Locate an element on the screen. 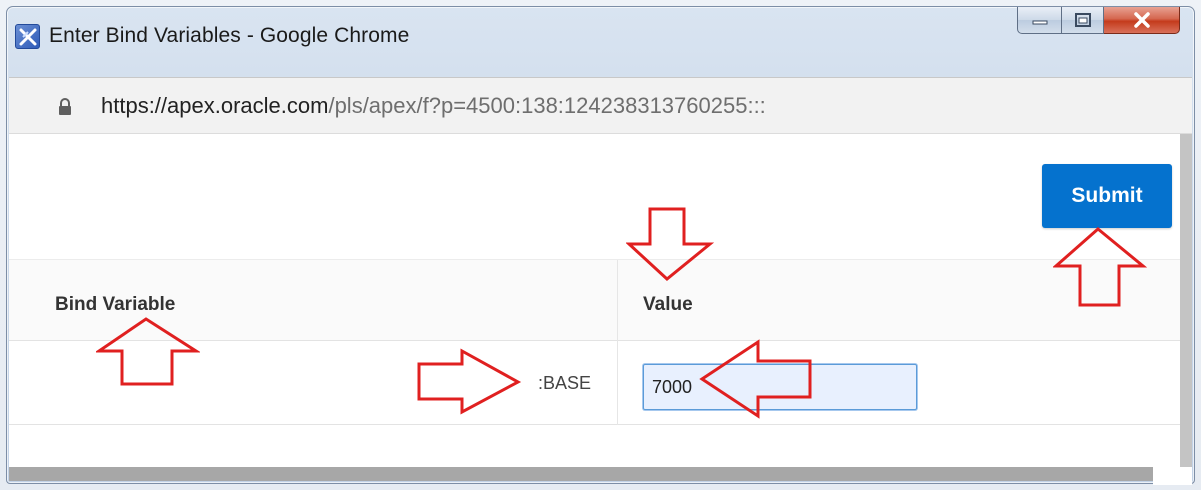  close-icon is located at coordinates (1141, 20).